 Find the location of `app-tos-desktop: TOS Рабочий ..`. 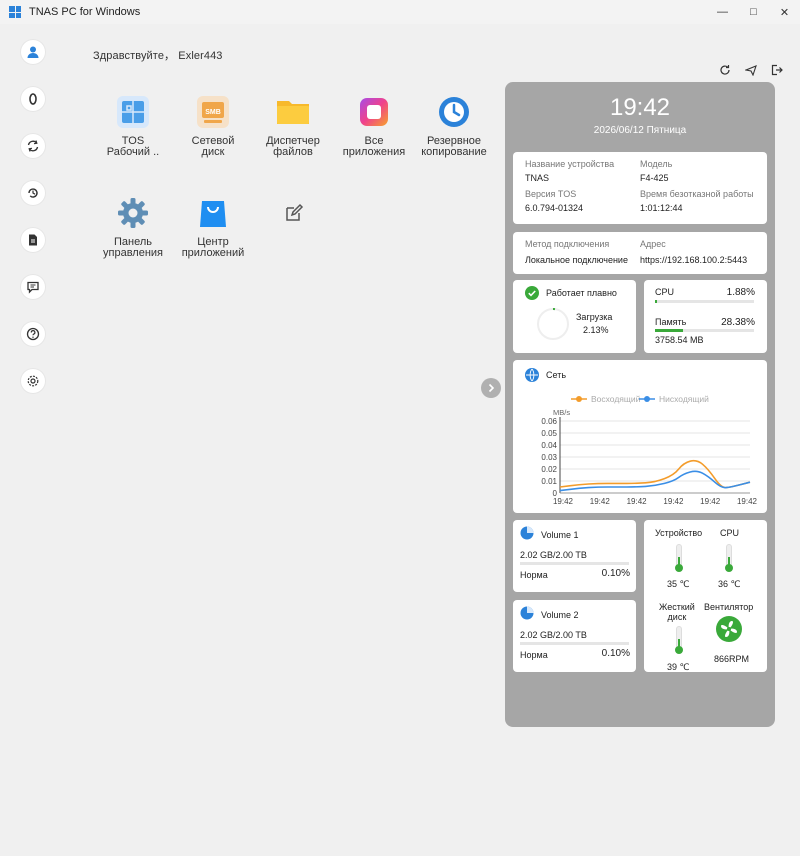

app-tos-desktop: TOS Рабочий .. is located at coordinates (133, 126).